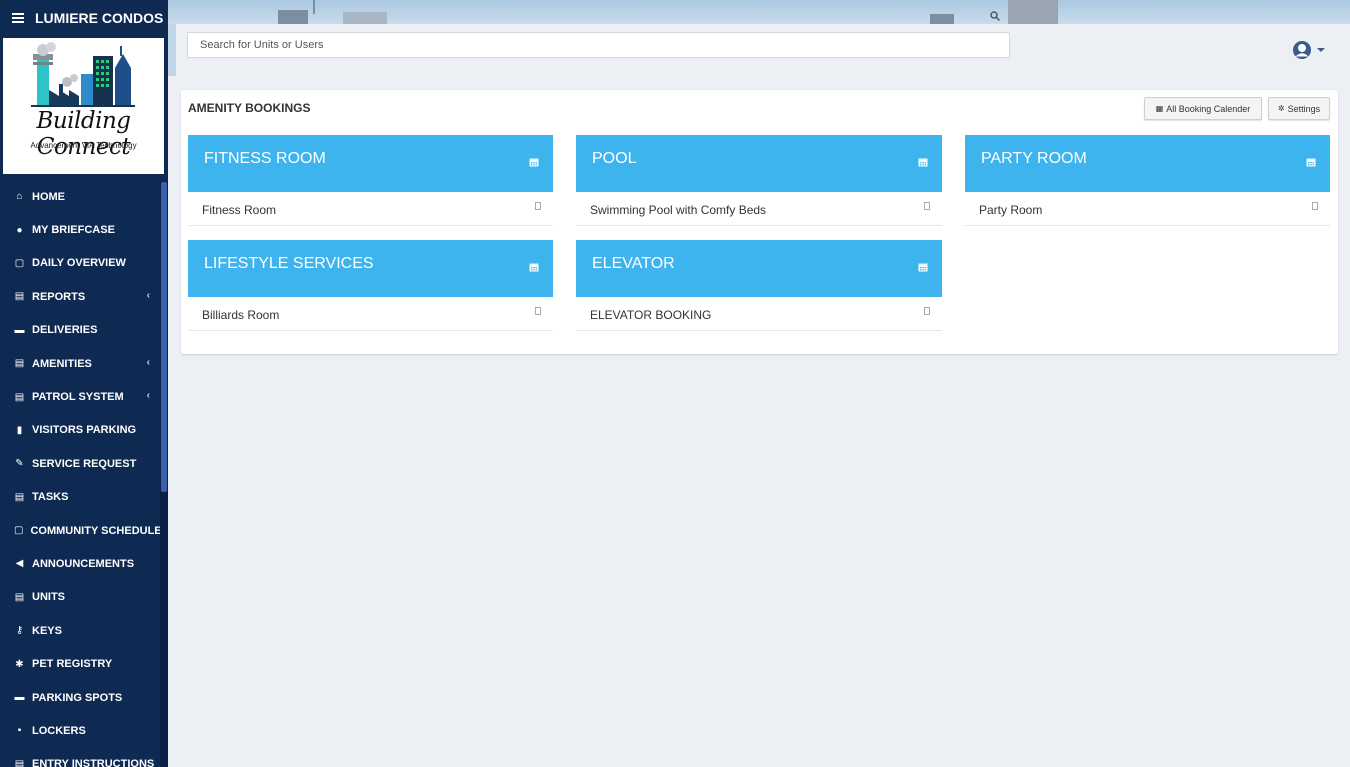  Describe the element at coordinates (84, 463) in the screenshot. I see `sidebar-item-label: SERVICE REQUEST` at that location.